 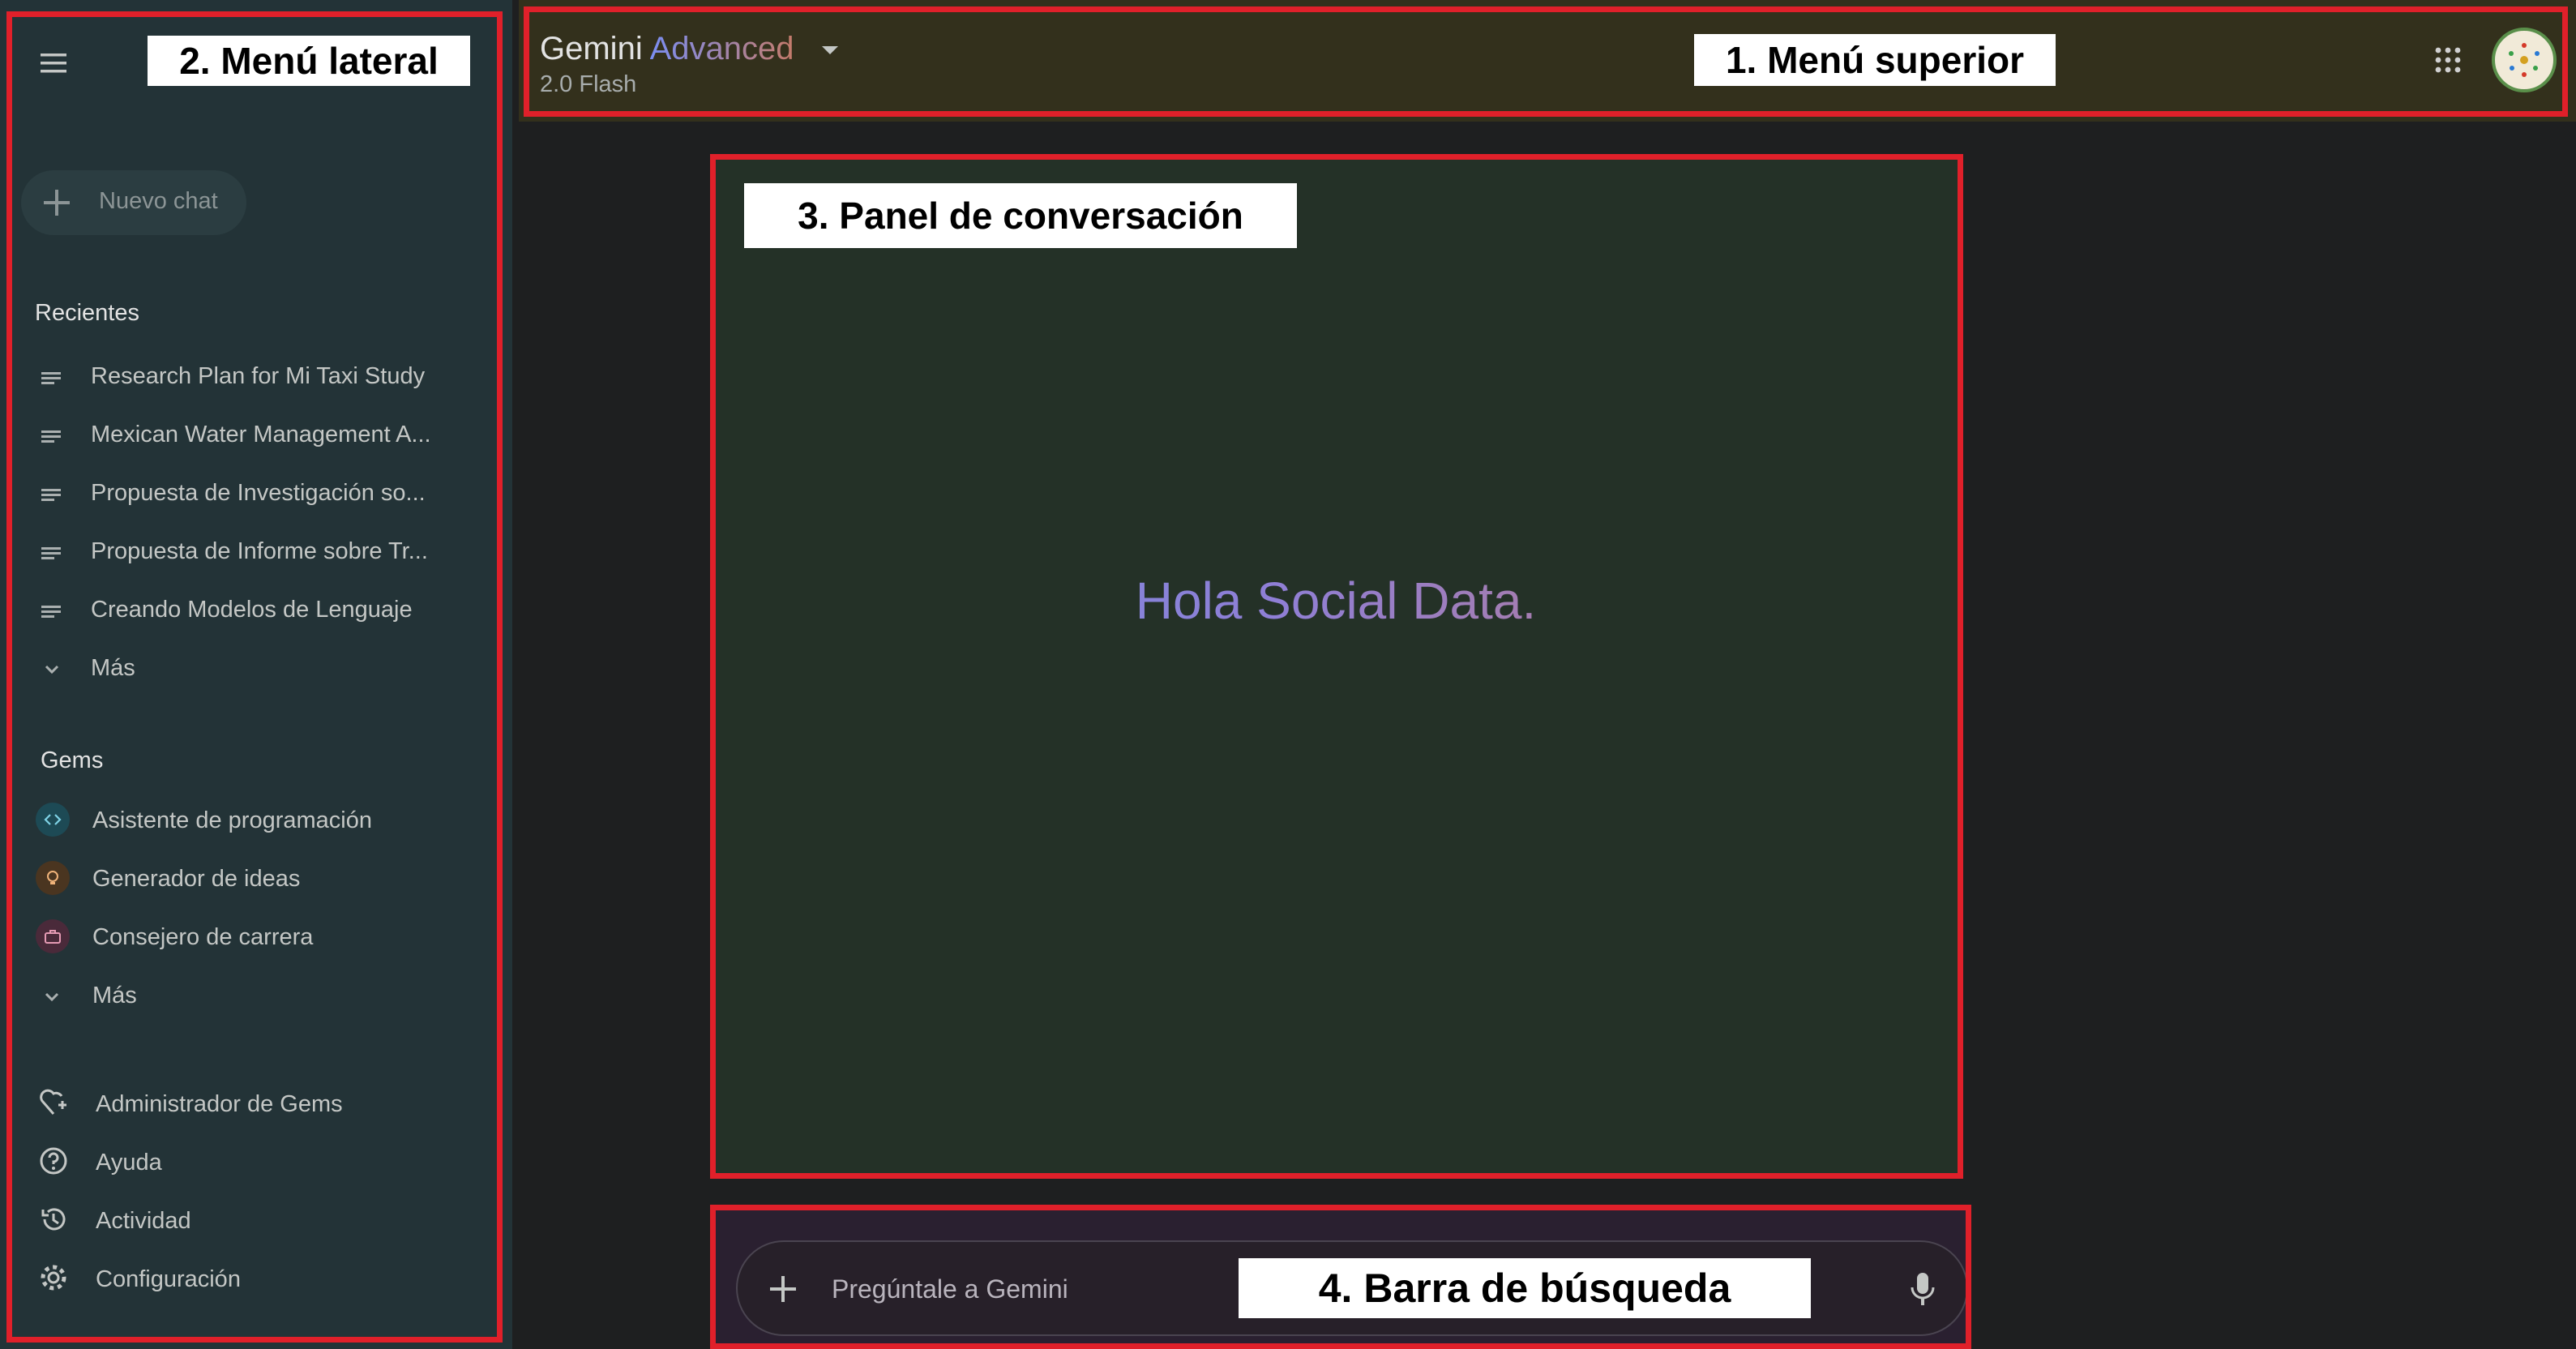 What do you see at coordinates (309, 61) in the screenshot?
I see `annotation-label-side-menu: 2. Menú lateral` at bounding box center [309, 61].